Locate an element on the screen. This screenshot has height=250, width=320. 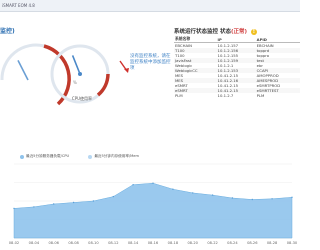
x-tick-label: 08-28 is located at coordinates (272, 243).